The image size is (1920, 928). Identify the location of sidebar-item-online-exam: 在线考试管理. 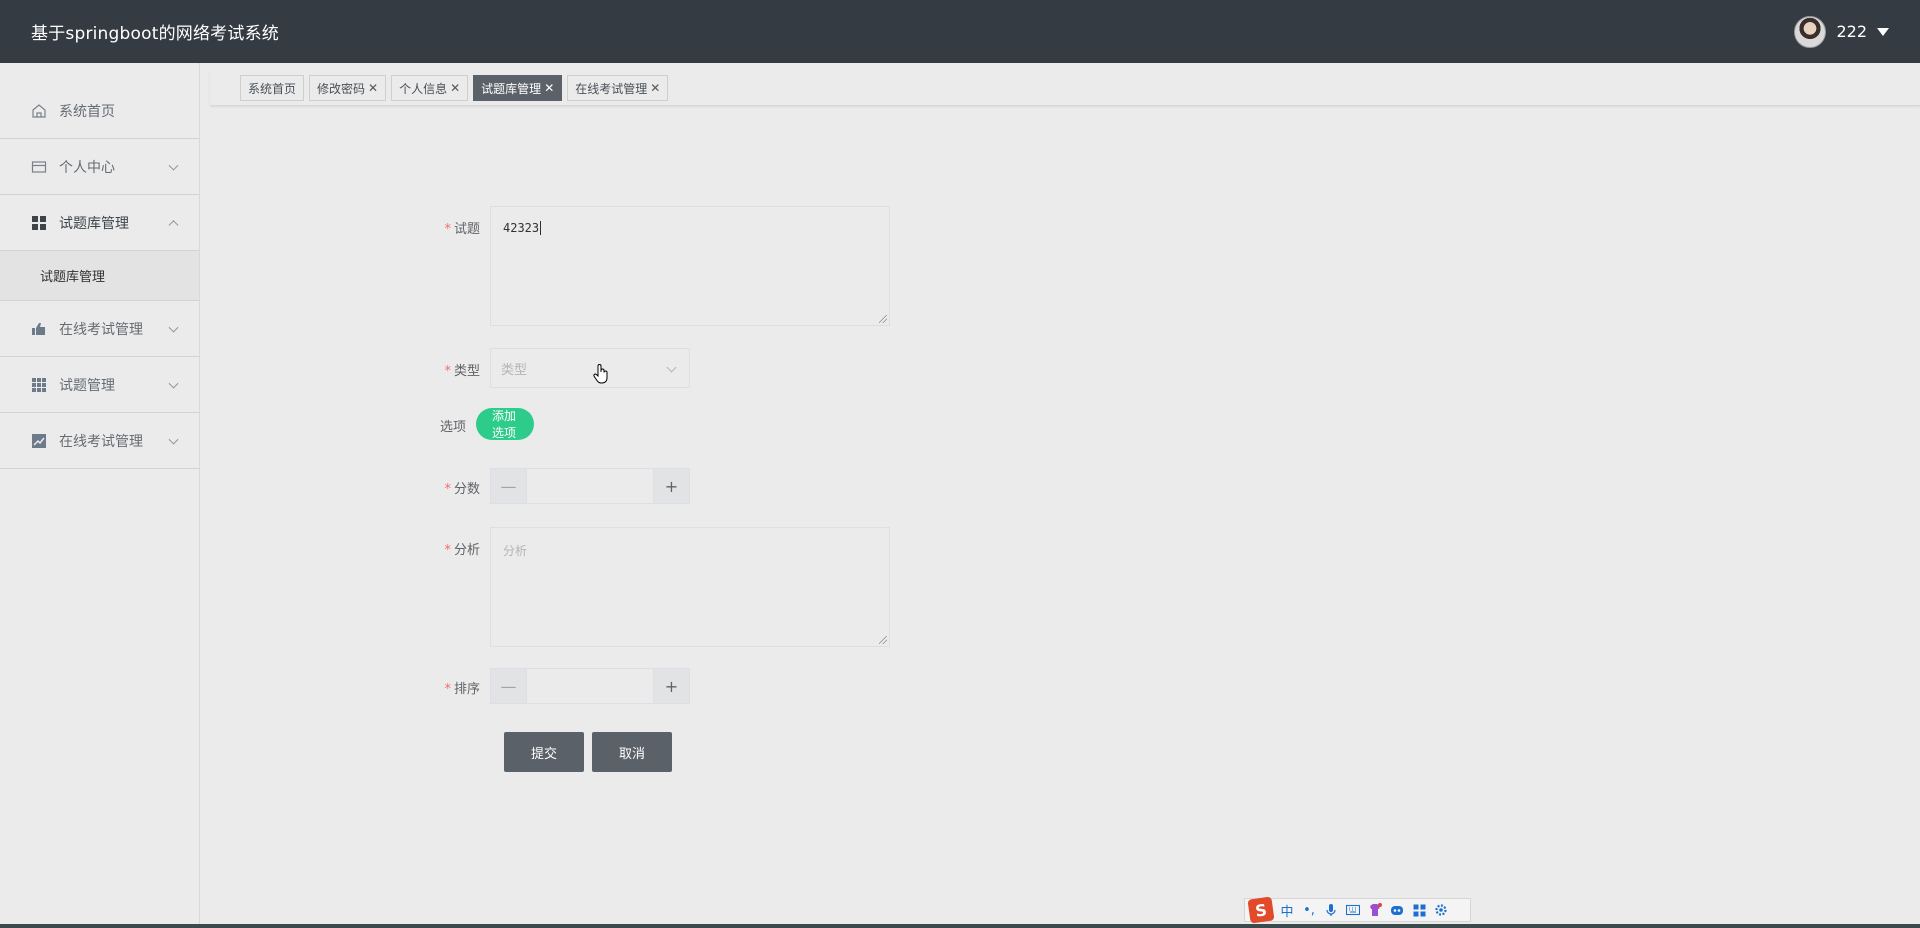
(99, 329).